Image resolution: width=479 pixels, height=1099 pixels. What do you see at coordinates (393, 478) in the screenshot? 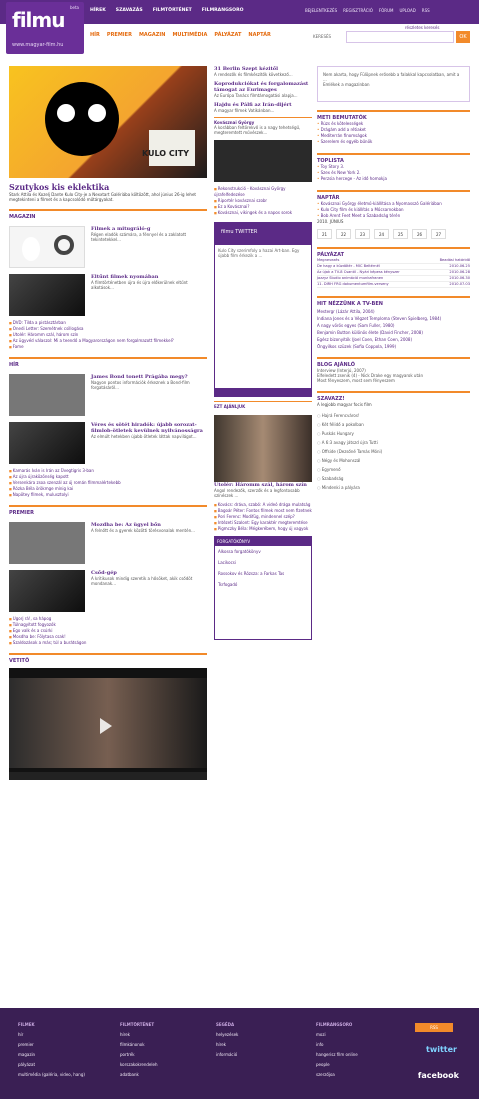
I see `poll-option: Szabadság` at bounding box center [393, 478].